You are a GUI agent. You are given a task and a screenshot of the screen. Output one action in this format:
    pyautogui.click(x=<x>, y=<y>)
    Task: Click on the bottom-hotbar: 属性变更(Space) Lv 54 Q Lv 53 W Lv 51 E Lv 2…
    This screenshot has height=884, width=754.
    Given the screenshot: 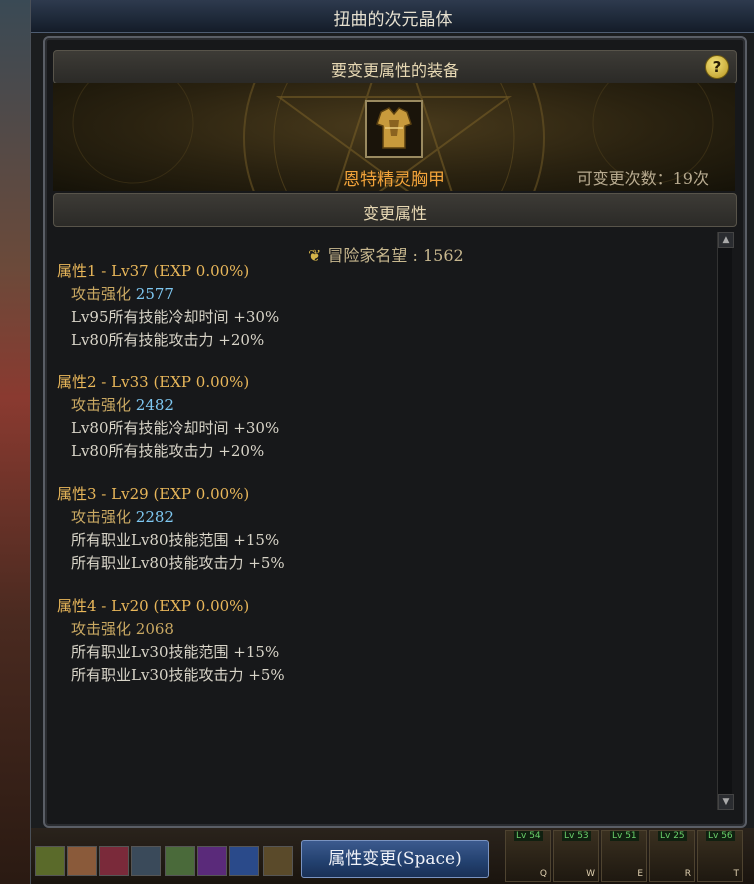 What is the action you would take?
    pyautogui.click(x=392, y=856)
    